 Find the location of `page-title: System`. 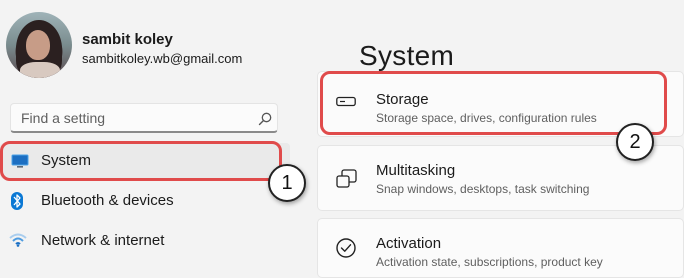

page-title: System is located at coordinates (407, 55).